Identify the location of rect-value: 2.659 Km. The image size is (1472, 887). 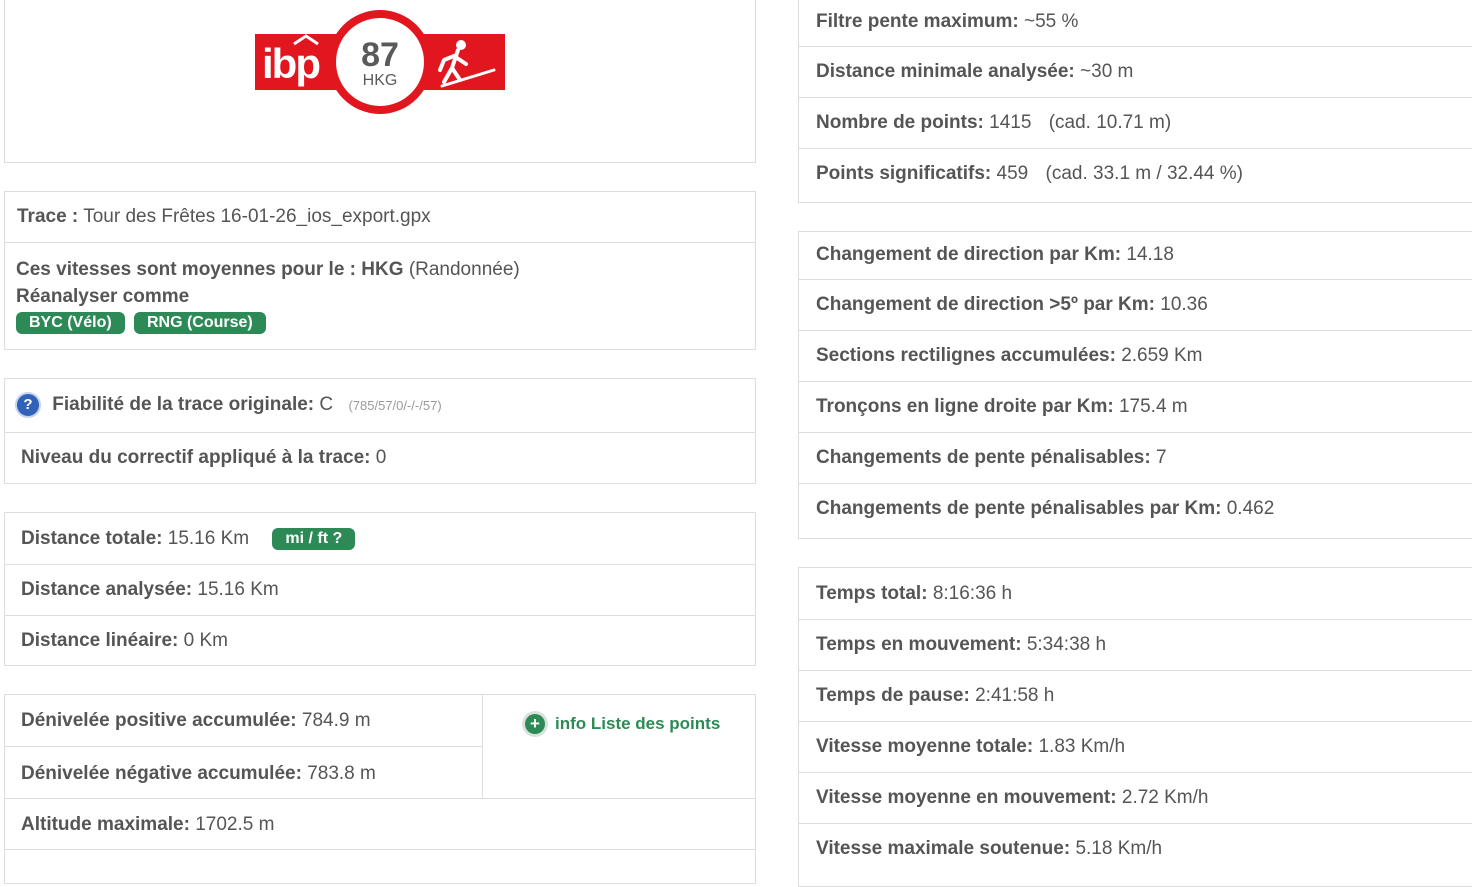
(1162, 355).